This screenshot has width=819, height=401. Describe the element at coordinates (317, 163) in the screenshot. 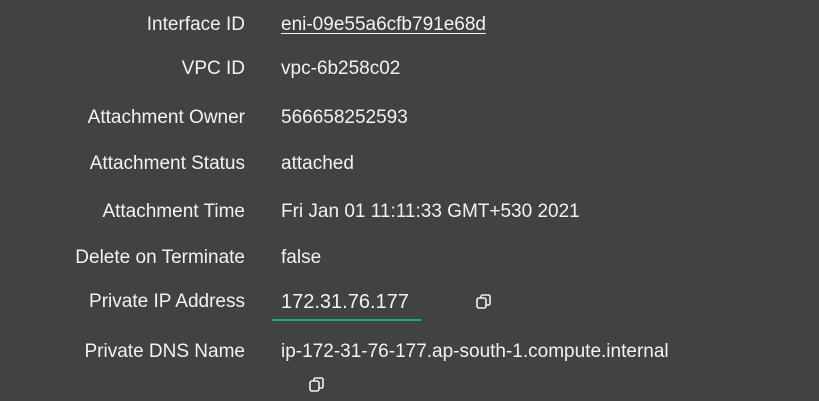

I see `attachment-status-value: attached` at that location.